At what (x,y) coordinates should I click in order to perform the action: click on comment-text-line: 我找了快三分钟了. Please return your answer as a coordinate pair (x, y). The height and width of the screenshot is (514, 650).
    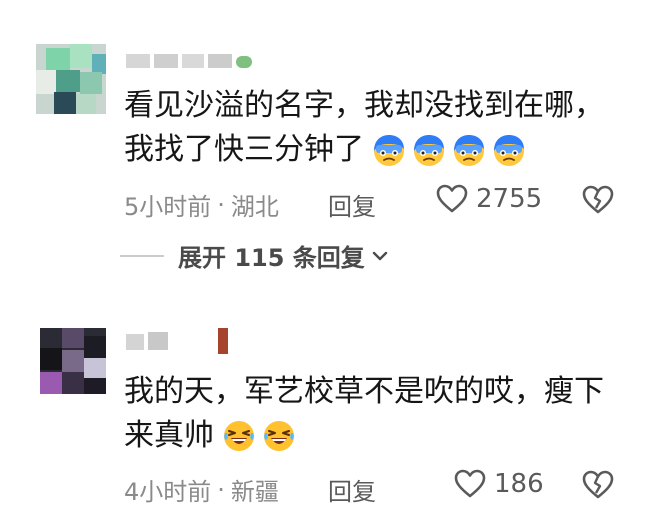
    Looking at the image, I should click on (364, 150).